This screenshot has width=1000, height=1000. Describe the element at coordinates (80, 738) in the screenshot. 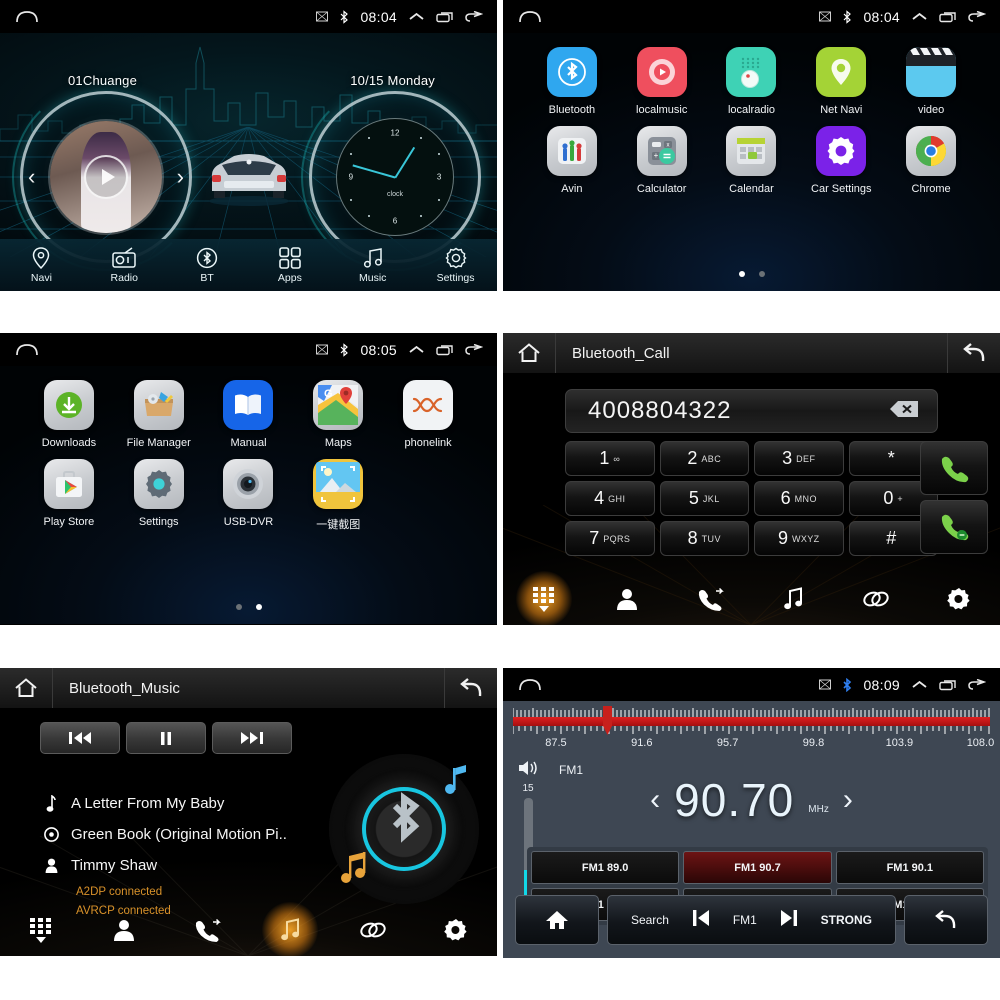

I see `previous-track-button` at that location.